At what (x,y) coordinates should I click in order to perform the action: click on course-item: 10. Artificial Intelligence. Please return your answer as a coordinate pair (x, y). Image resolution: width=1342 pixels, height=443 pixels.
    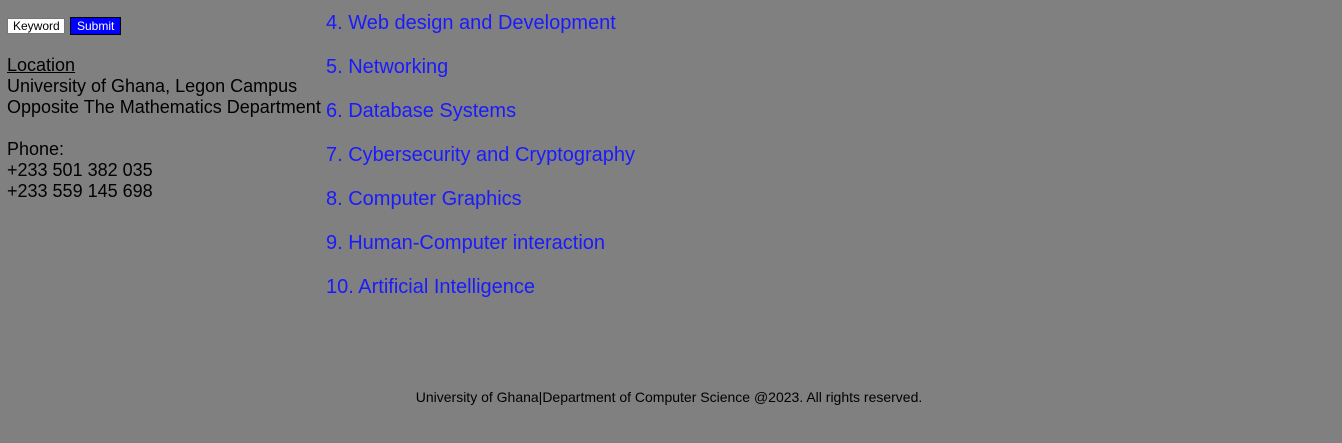
    Looking at the image, I should click on (480, 298).